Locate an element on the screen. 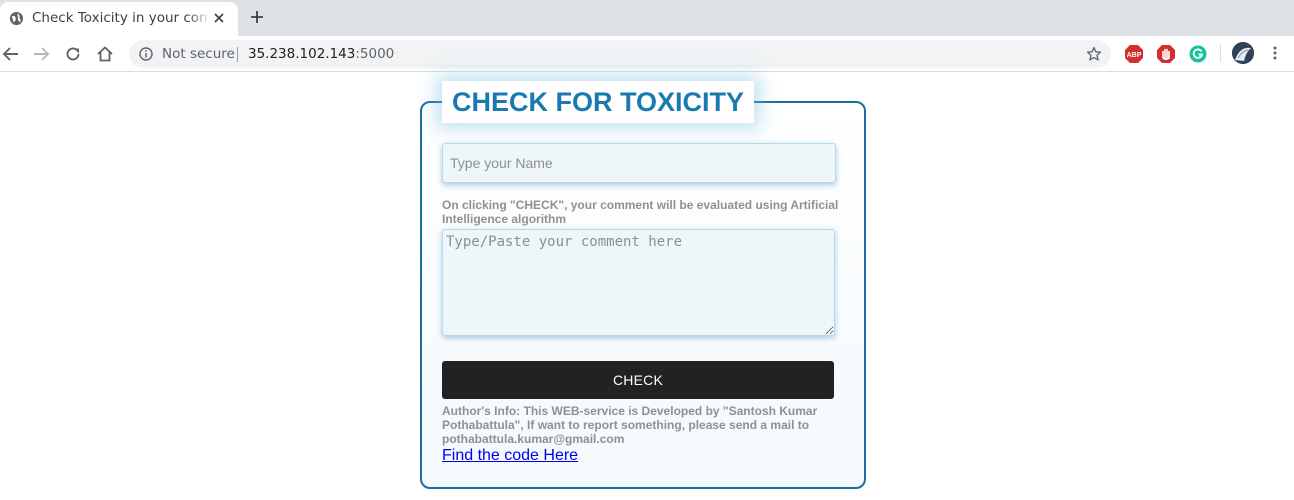  tab-title: Check Toxicity in your comments is located at coordinates (120, 18).